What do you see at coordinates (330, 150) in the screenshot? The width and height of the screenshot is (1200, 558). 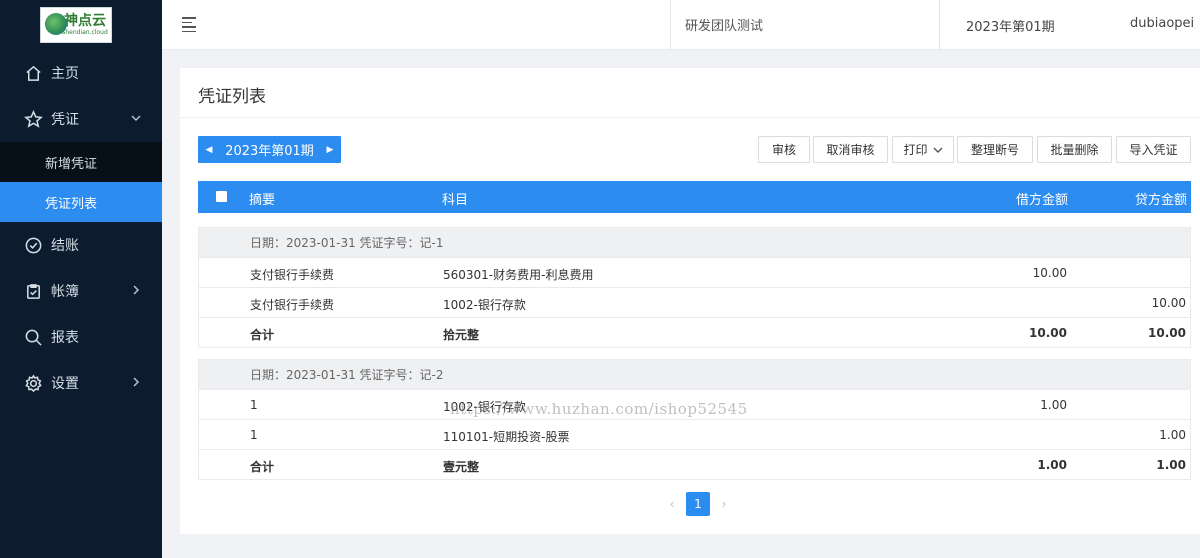 I see `next-period-icon: ▶` at bounding box center [330, 150].